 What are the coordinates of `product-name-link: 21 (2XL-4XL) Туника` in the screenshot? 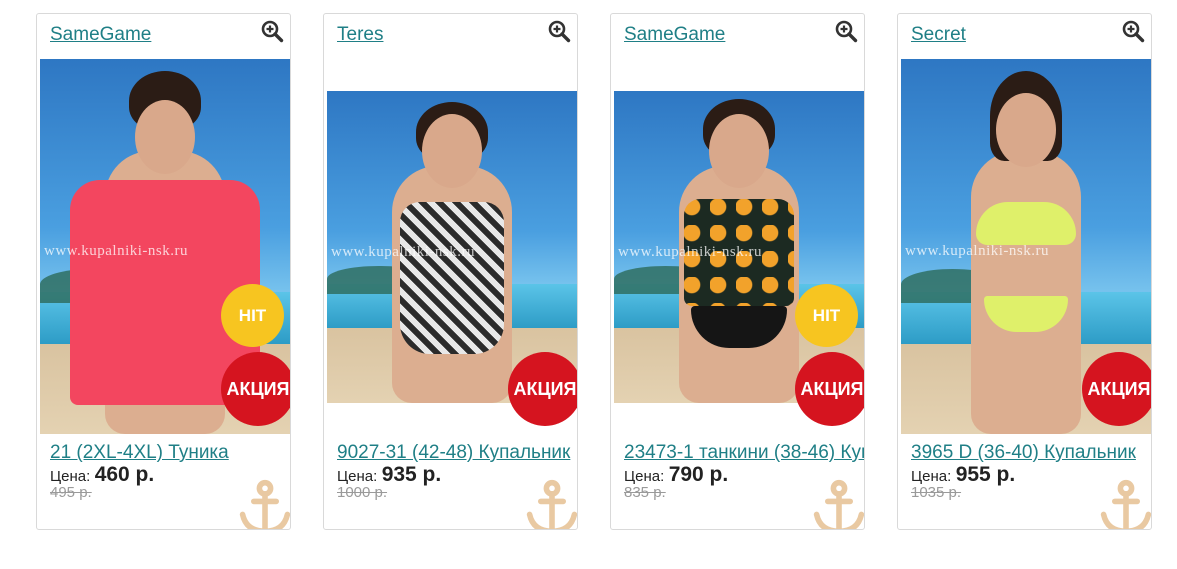 It's located at (170, 453).